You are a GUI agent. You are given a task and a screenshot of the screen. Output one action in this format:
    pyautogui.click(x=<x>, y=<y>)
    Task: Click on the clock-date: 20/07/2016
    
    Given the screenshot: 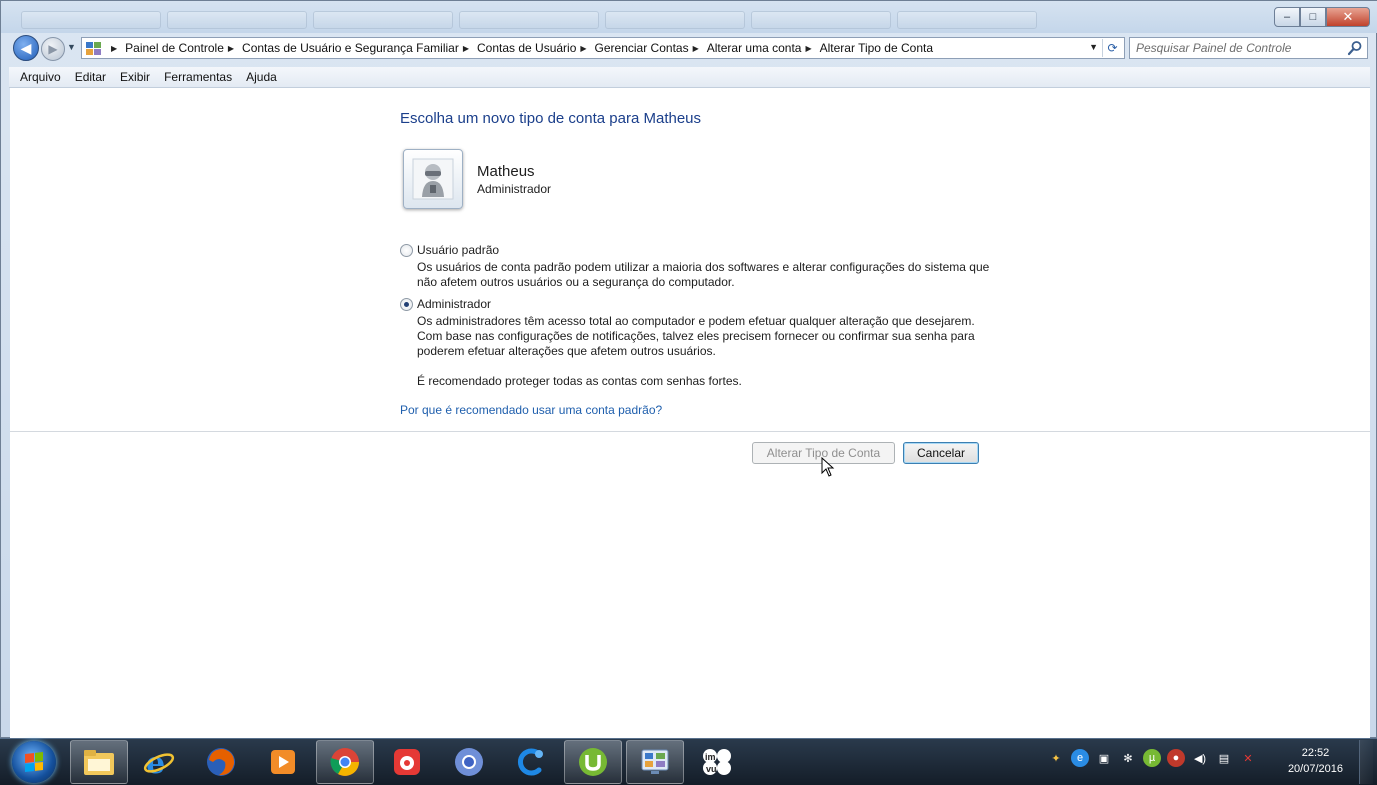 What is the action you would take?
    pyautogui.click(x=1315, y=769)
    